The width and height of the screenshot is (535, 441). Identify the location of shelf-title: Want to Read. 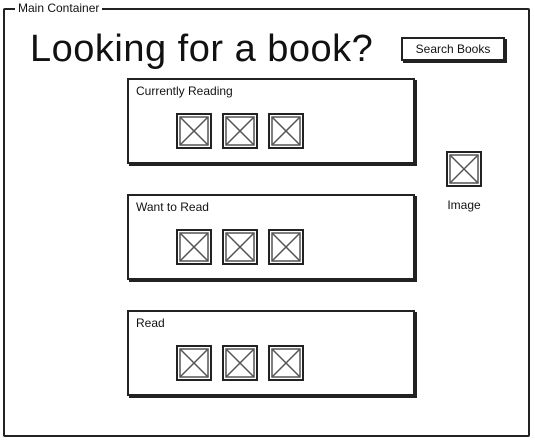
(172, 207).